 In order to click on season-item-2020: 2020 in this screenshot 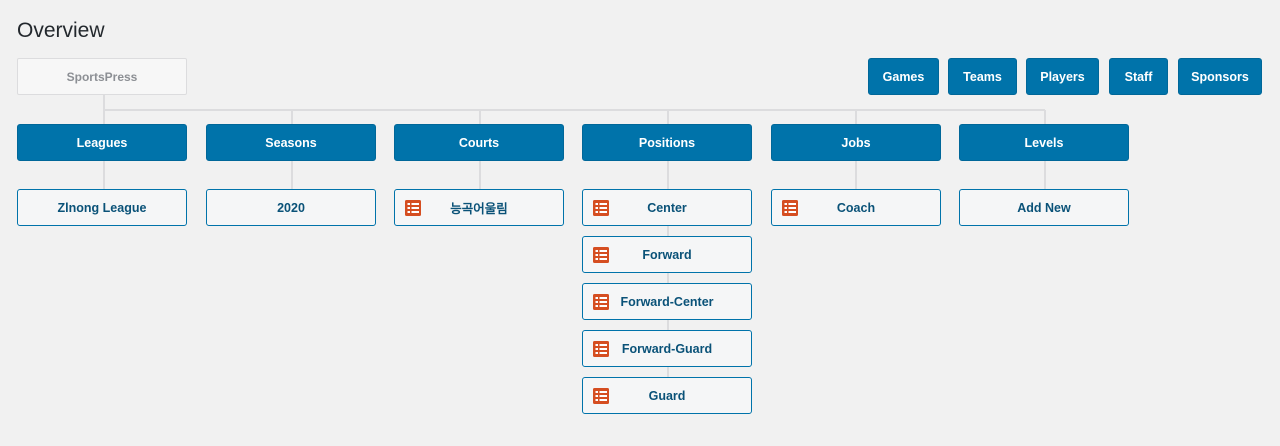, I will do `click(291, 207)`.